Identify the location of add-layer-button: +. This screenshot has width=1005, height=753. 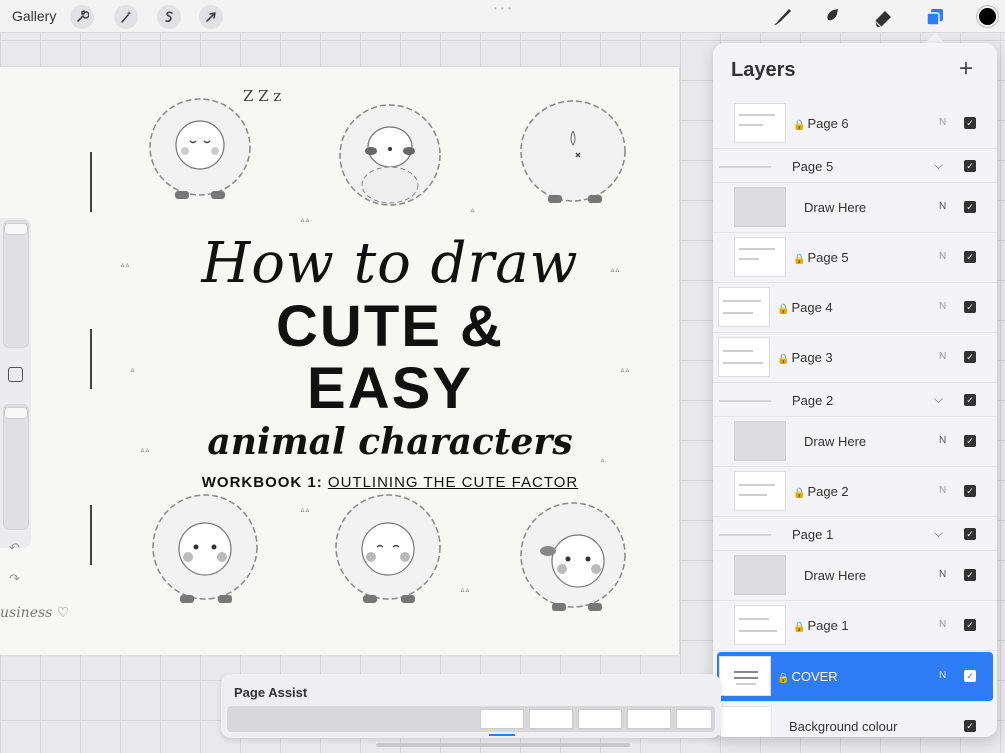
(966, 69).